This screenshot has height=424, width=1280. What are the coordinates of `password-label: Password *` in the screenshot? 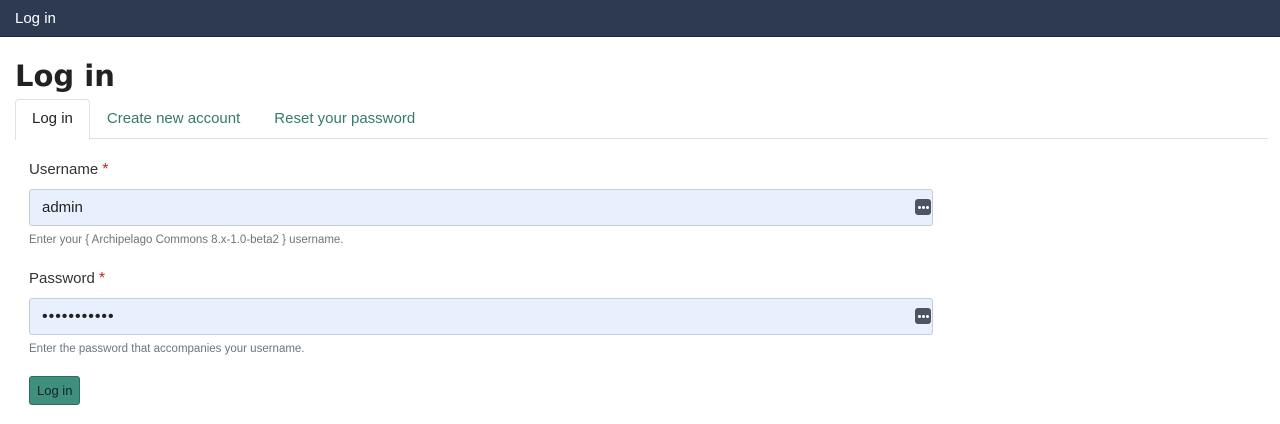 It's located at (481, 278).